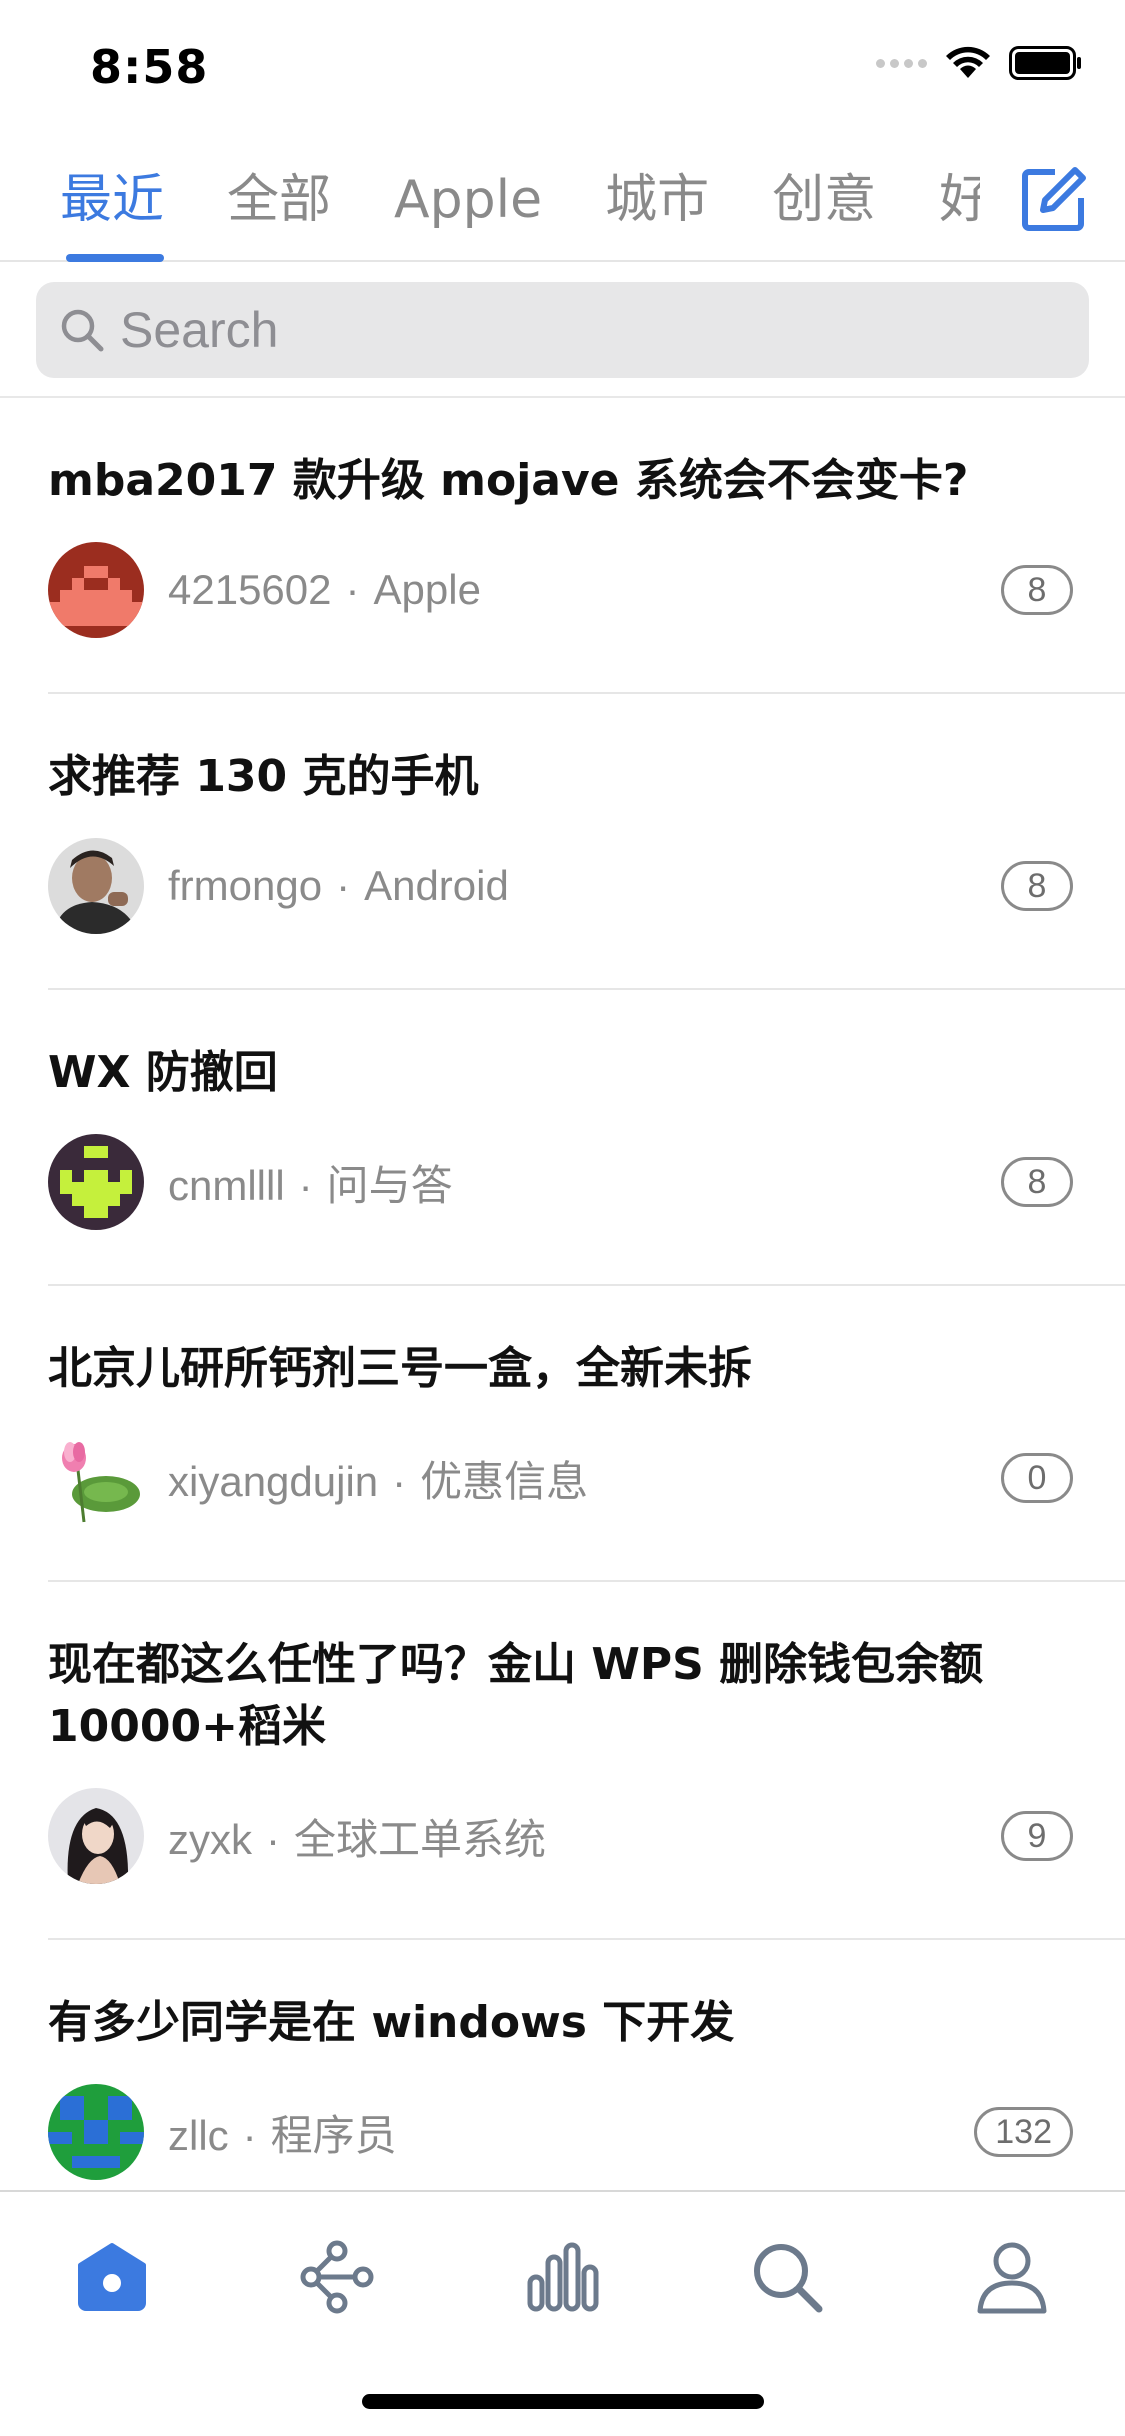 Image resolution: width=1125 pixels, height=2436 pixels. What do you see at coordinates (1045, 63) in the screenshot?
I see `battery-icon` at bounding box center [1045, 63].